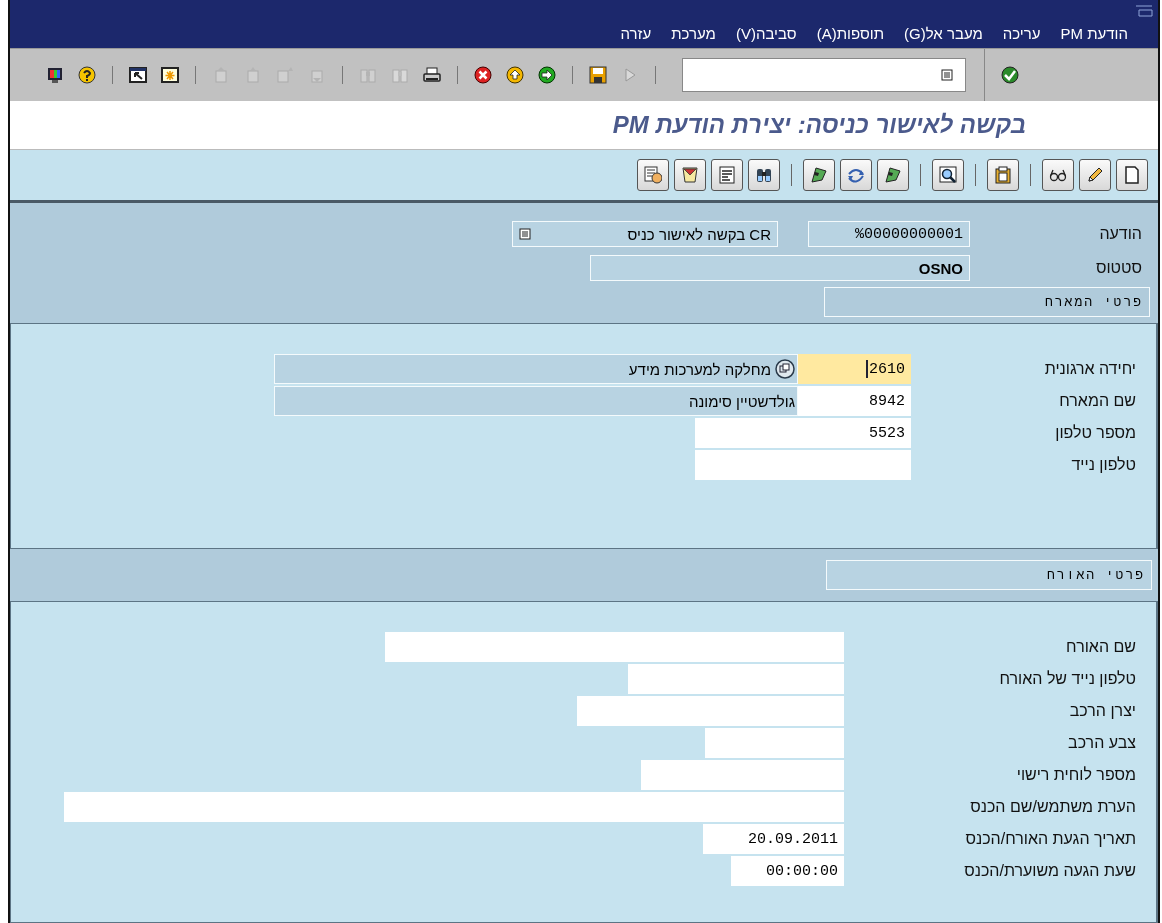 The height and width of the screenshot is (923, 1162). Describe the element at coordinates (1090, 369) in the screenshot. I see `field-label: יחידה ארגונית` at that location.